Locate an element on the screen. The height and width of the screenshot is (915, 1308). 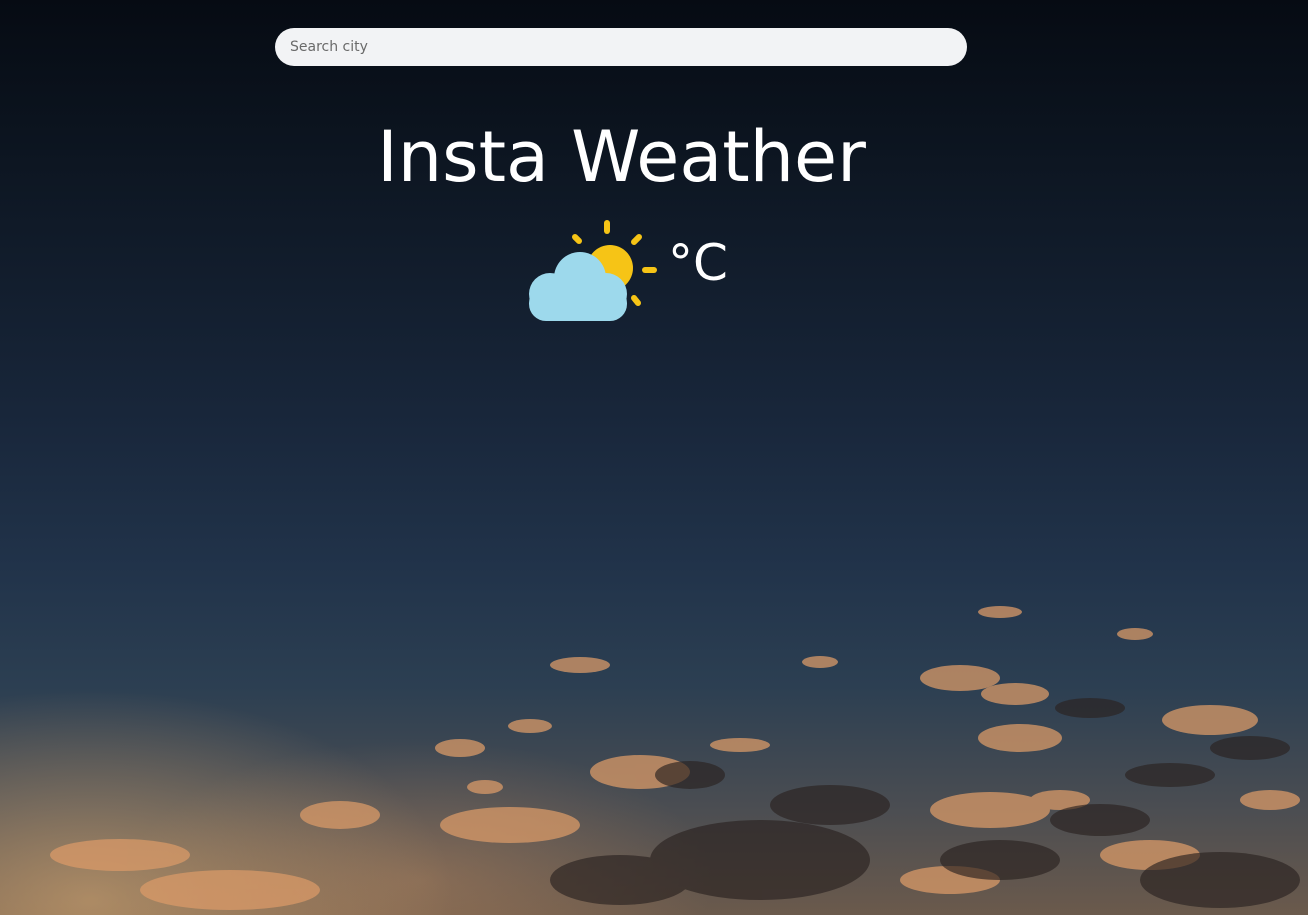
current-weather: °C is located at coordinates (626, 270).